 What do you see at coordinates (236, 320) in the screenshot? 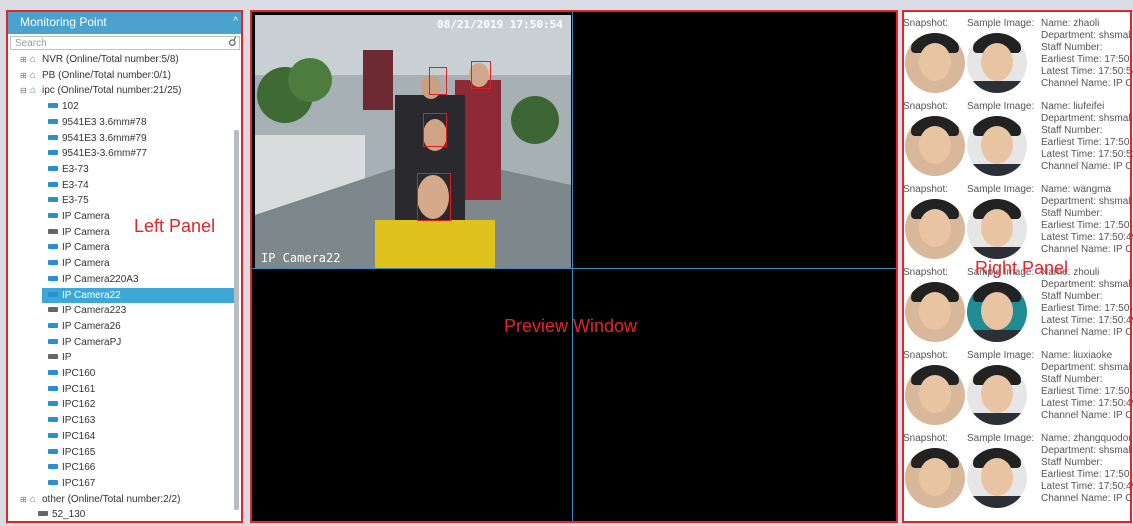
I see `scrollbar` at bounding box center [236, 320].